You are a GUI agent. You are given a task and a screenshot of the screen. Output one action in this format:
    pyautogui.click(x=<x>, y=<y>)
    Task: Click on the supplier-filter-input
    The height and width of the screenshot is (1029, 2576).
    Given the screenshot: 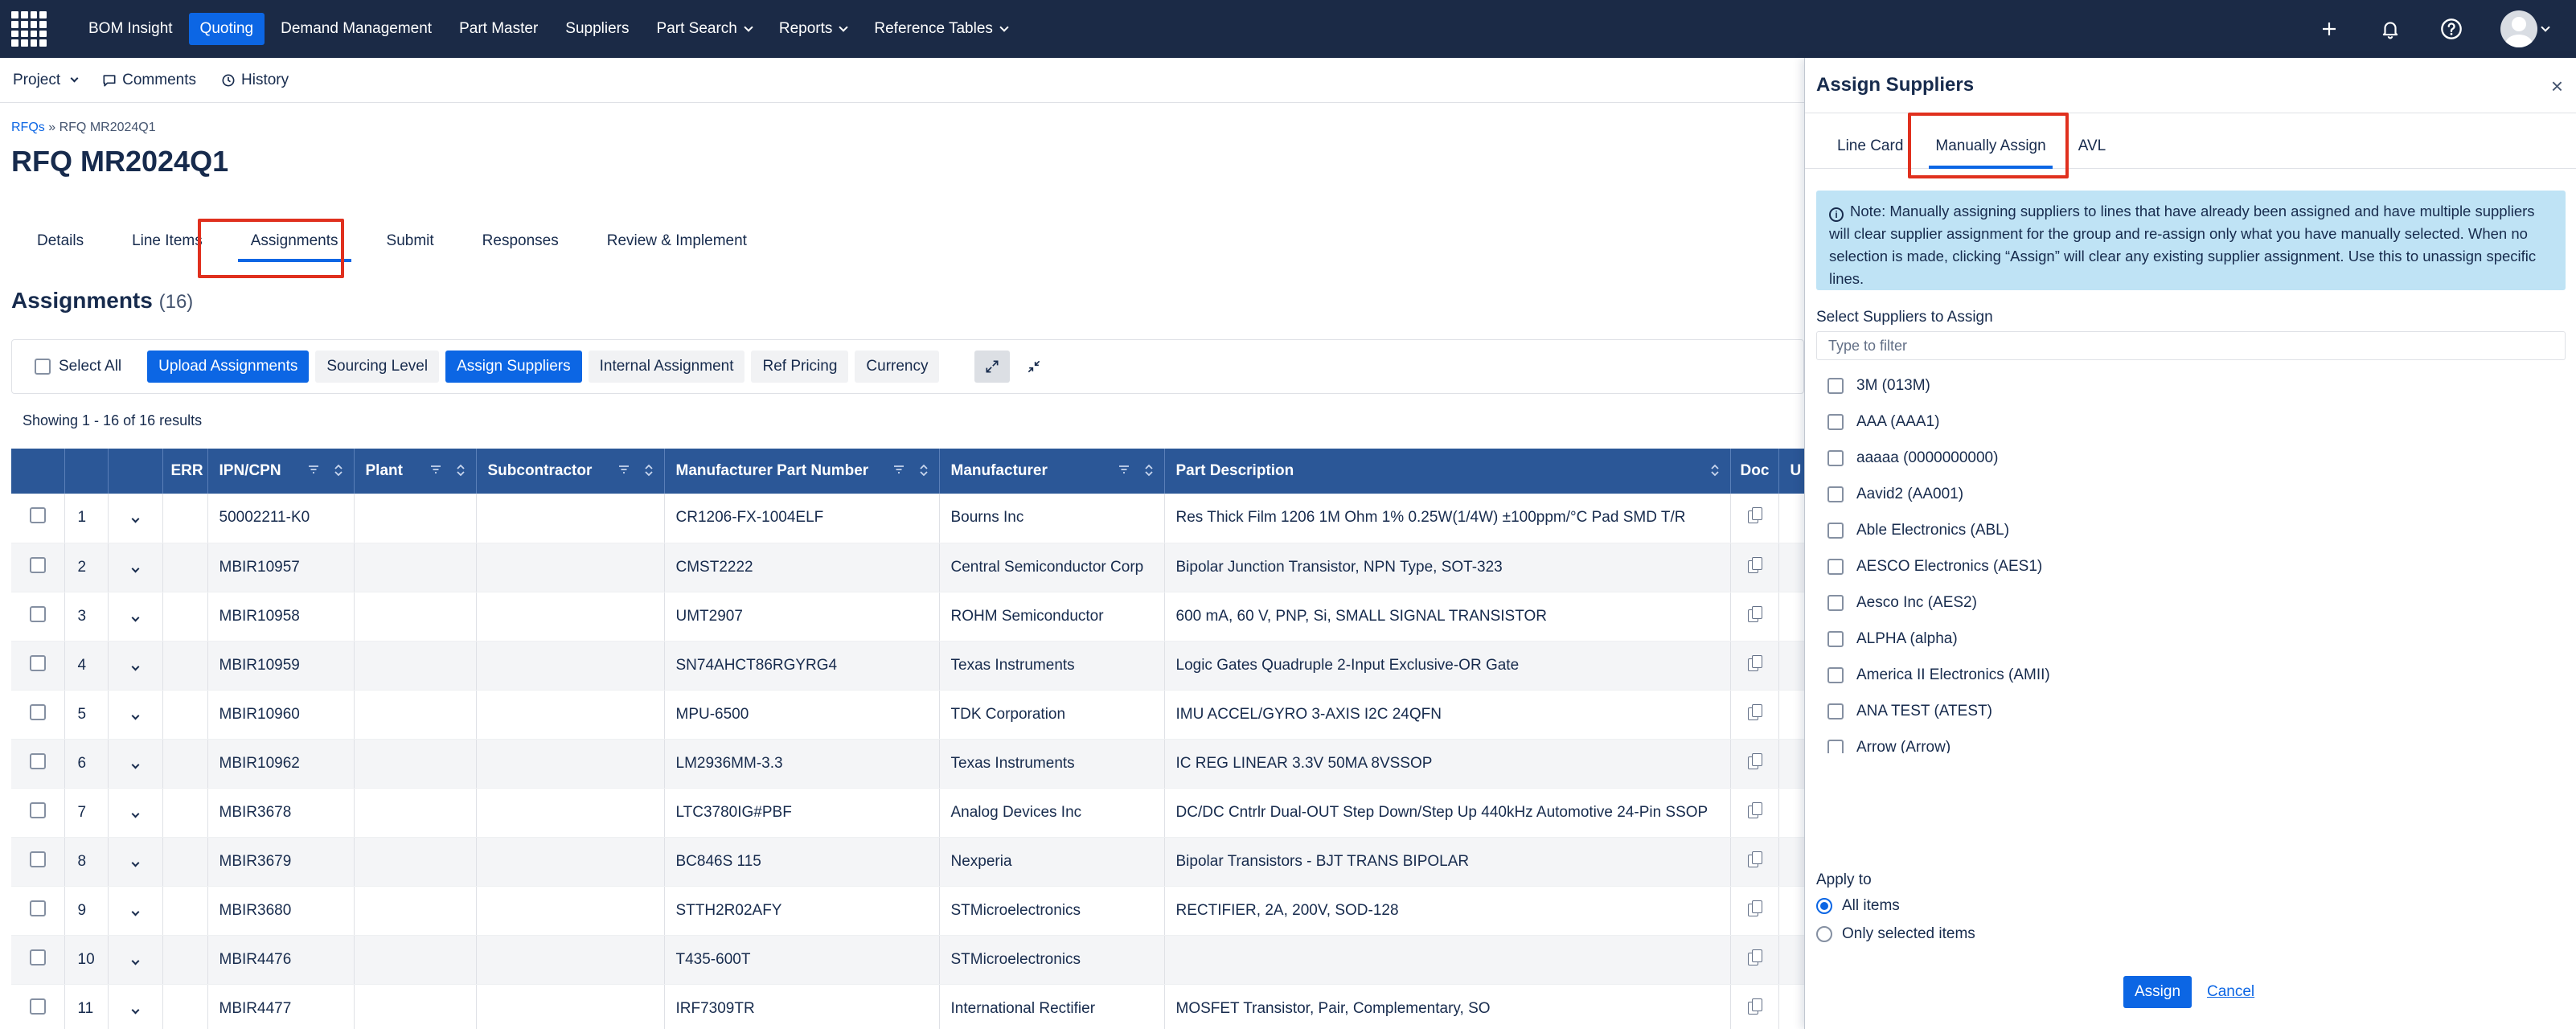 What is the action you would take?
    pyautogui.click(x=2191, y=345)
    